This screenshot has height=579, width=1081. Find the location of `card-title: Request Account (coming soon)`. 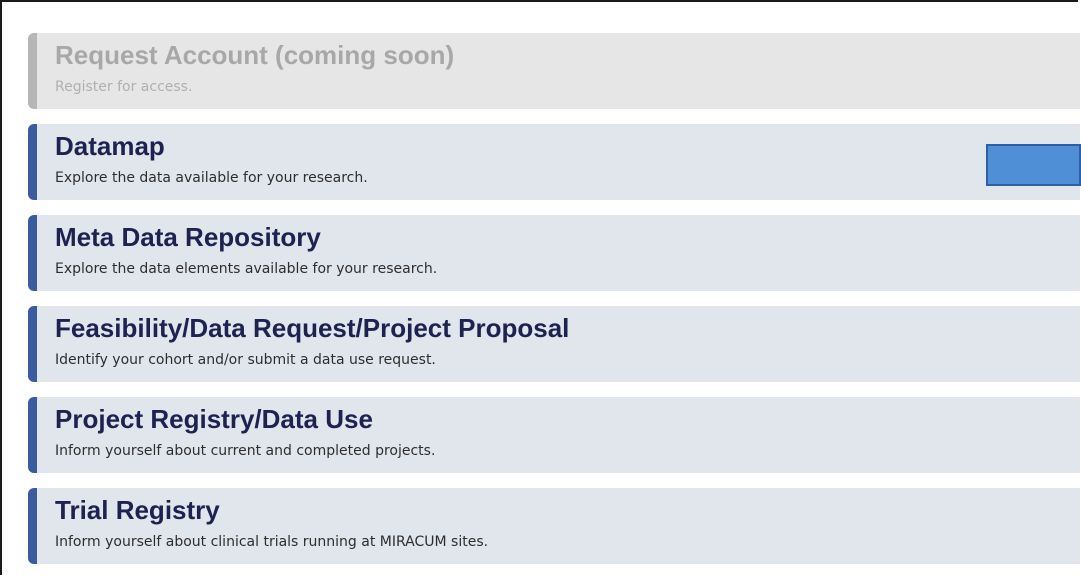

card-title: Request Account (coming soon) is located at coordinates (255, 55).